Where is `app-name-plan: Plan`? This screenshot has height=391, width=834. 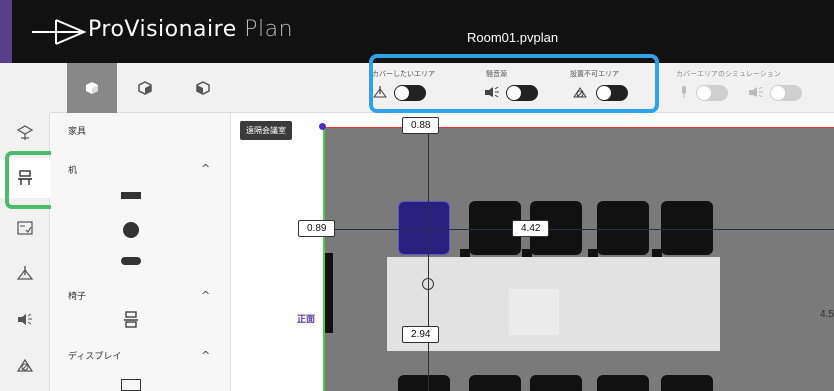 app-name-plan: Plan is located at coordinates (269, 29).